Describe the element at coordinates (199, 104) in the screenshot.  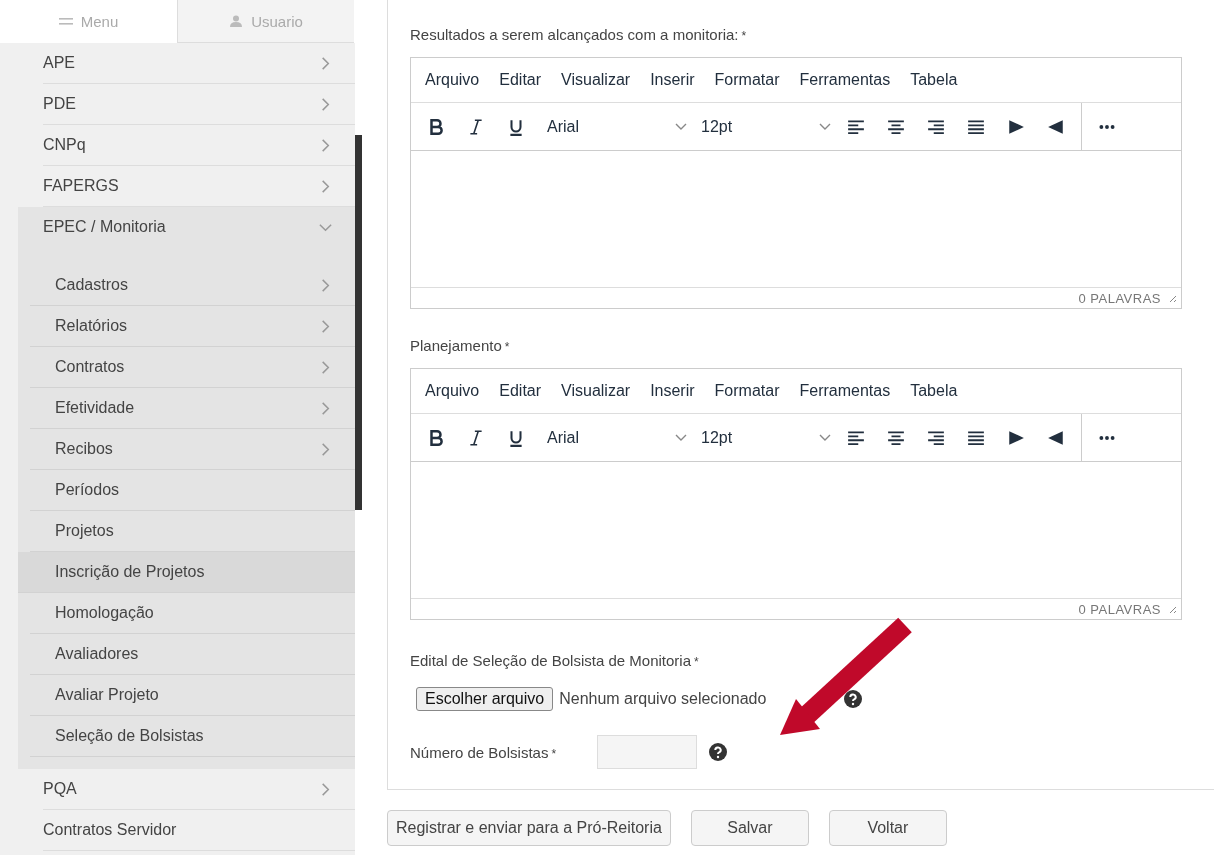
I see `sidebar-item: PDE` at that location.